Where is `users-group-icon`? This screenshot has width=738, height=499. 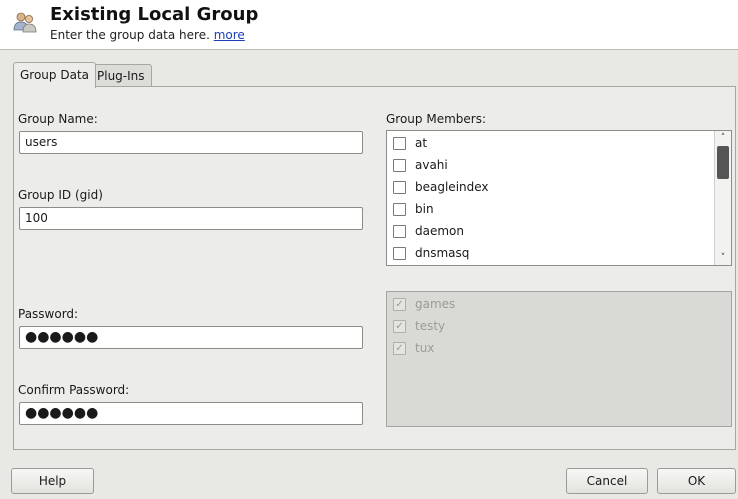 users-group-icon is located at coordinates (25, 22).